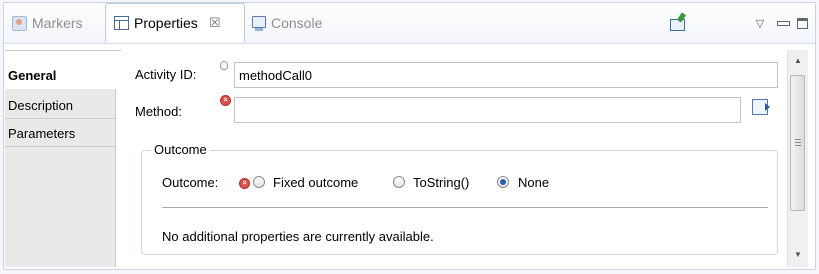  Describe the element at coordinates (409, 23) in the screenshot. I see `view-tab-bar: Markers Properties ☒ Console ▽` at that location.